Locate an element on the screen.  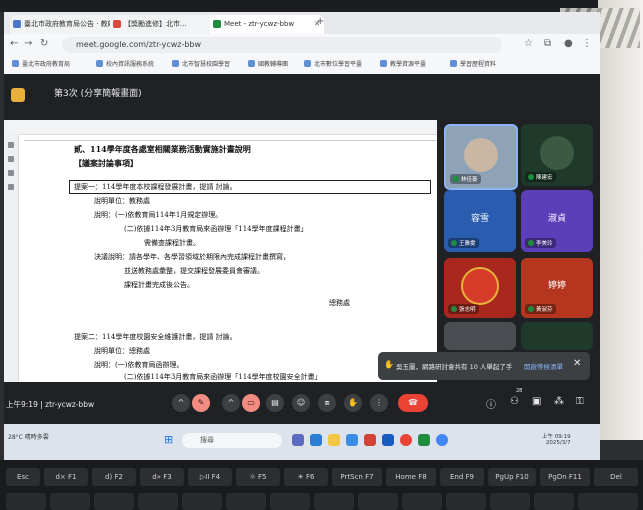
bookmark-item: 北市智慧校園學習 is located at coordinates (201, 63).